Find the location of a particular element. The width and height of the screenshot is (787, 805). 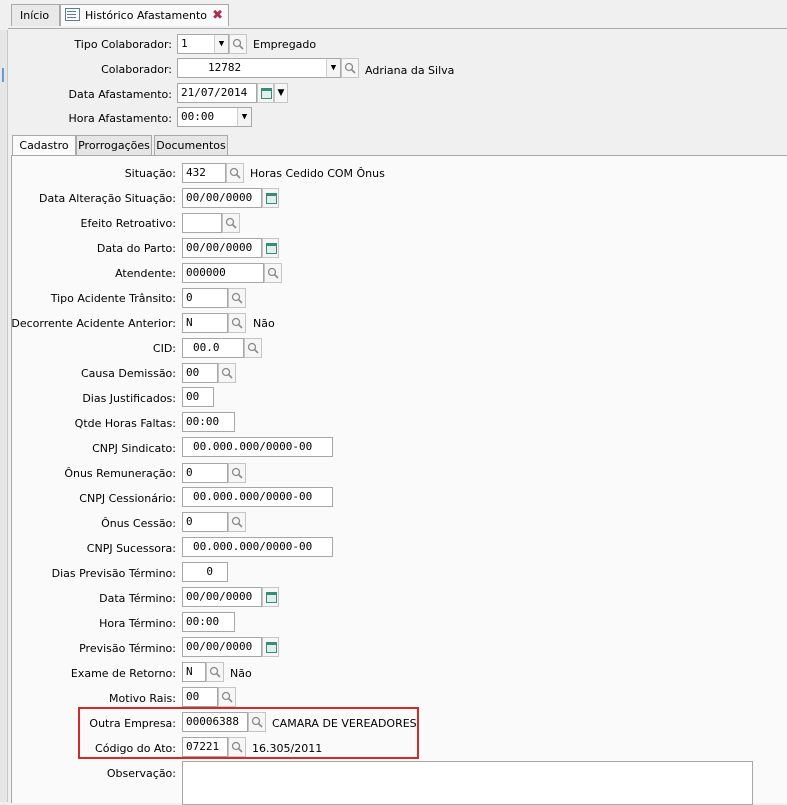

efeito-retroativo-input is located at coordinates (202, 223).